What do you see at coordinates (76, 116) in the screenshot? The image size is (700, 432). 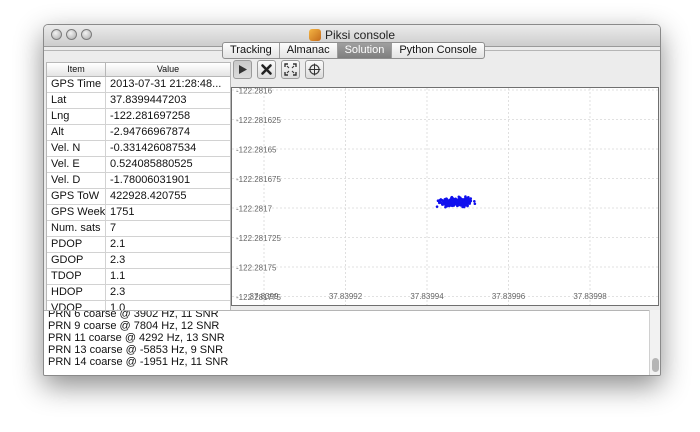 I see `item-cell: Lng` at bounding box center [76, 116].